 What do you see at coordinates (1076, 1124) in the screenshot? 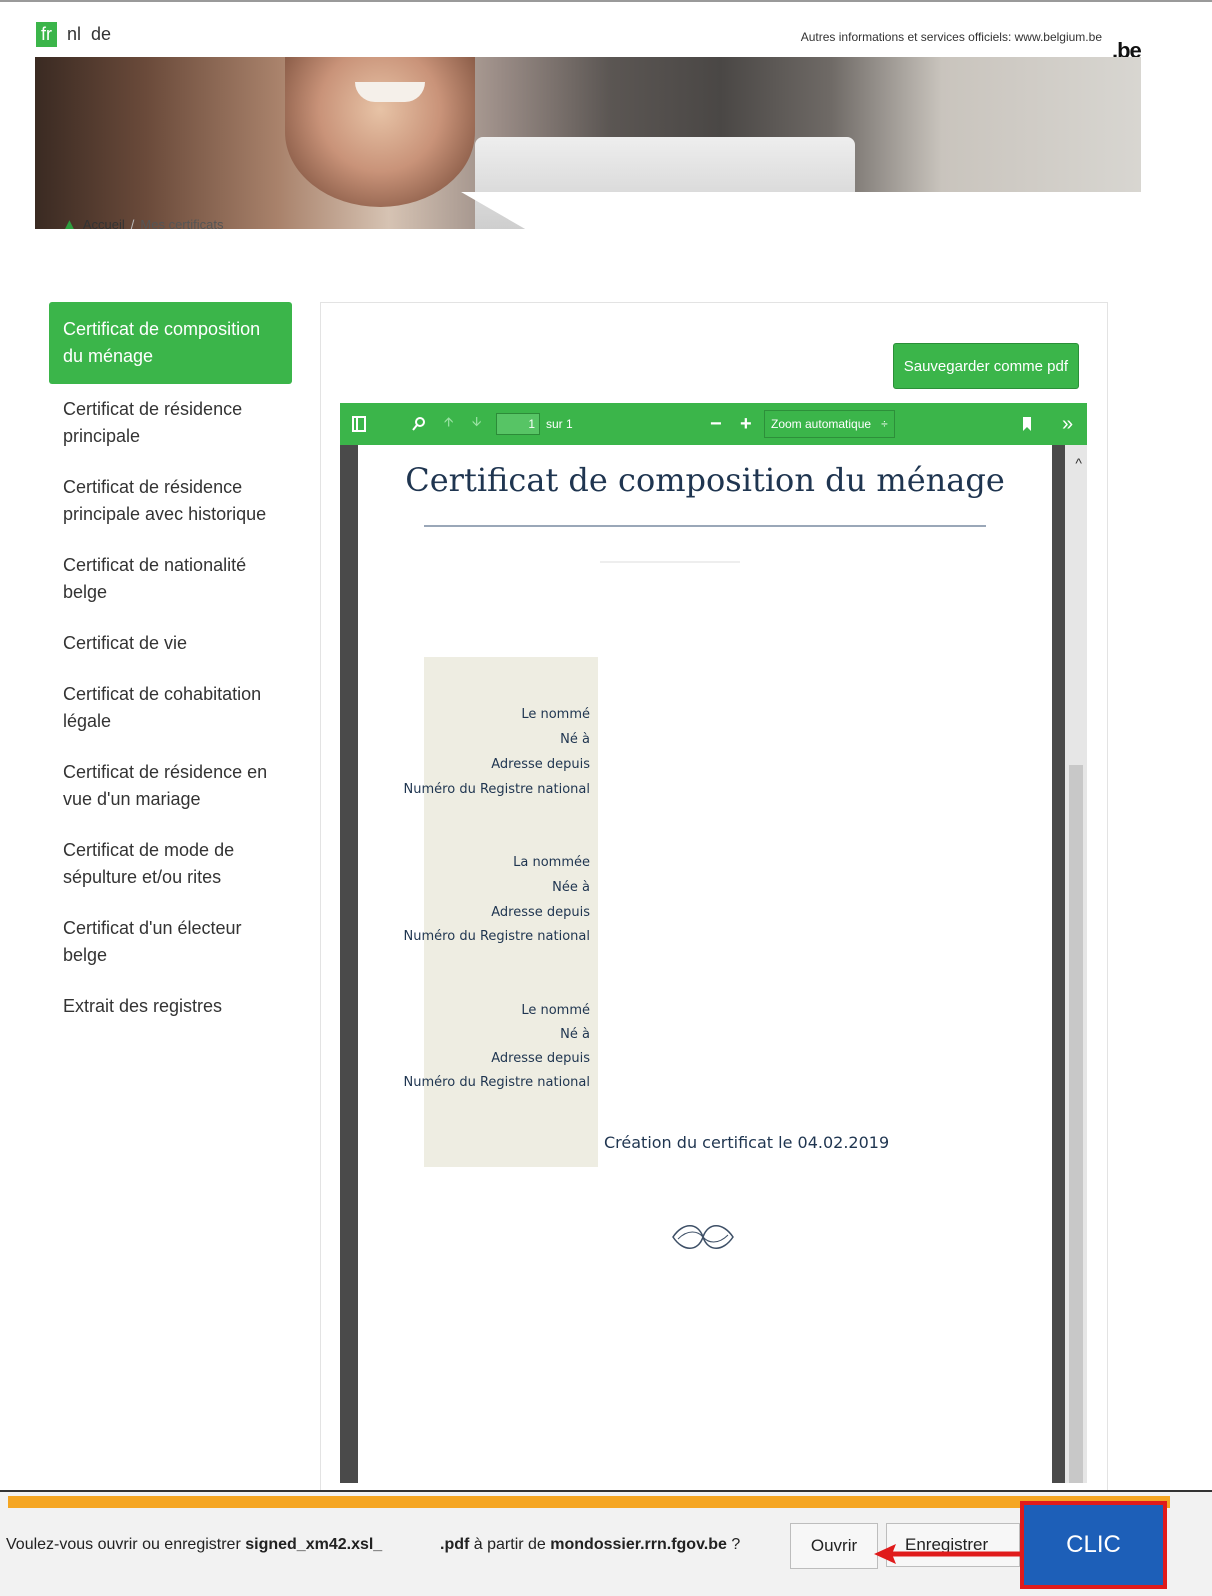
I see `pdf-scroll-thumb` at bounding box center [1076, 1124].